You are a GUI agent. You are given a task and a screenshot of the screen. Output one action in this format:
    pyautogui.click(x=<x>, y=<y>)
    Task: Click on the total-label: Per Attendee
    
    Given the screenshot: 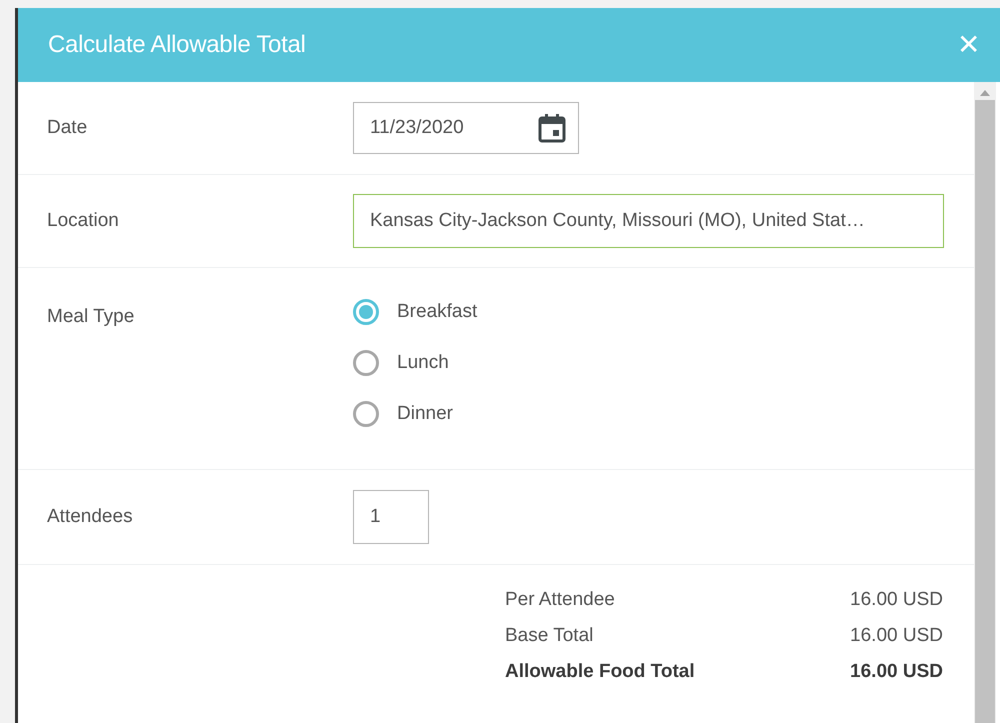 What is the action you would take?
    pyautogui.click(x=560, y=600)
    